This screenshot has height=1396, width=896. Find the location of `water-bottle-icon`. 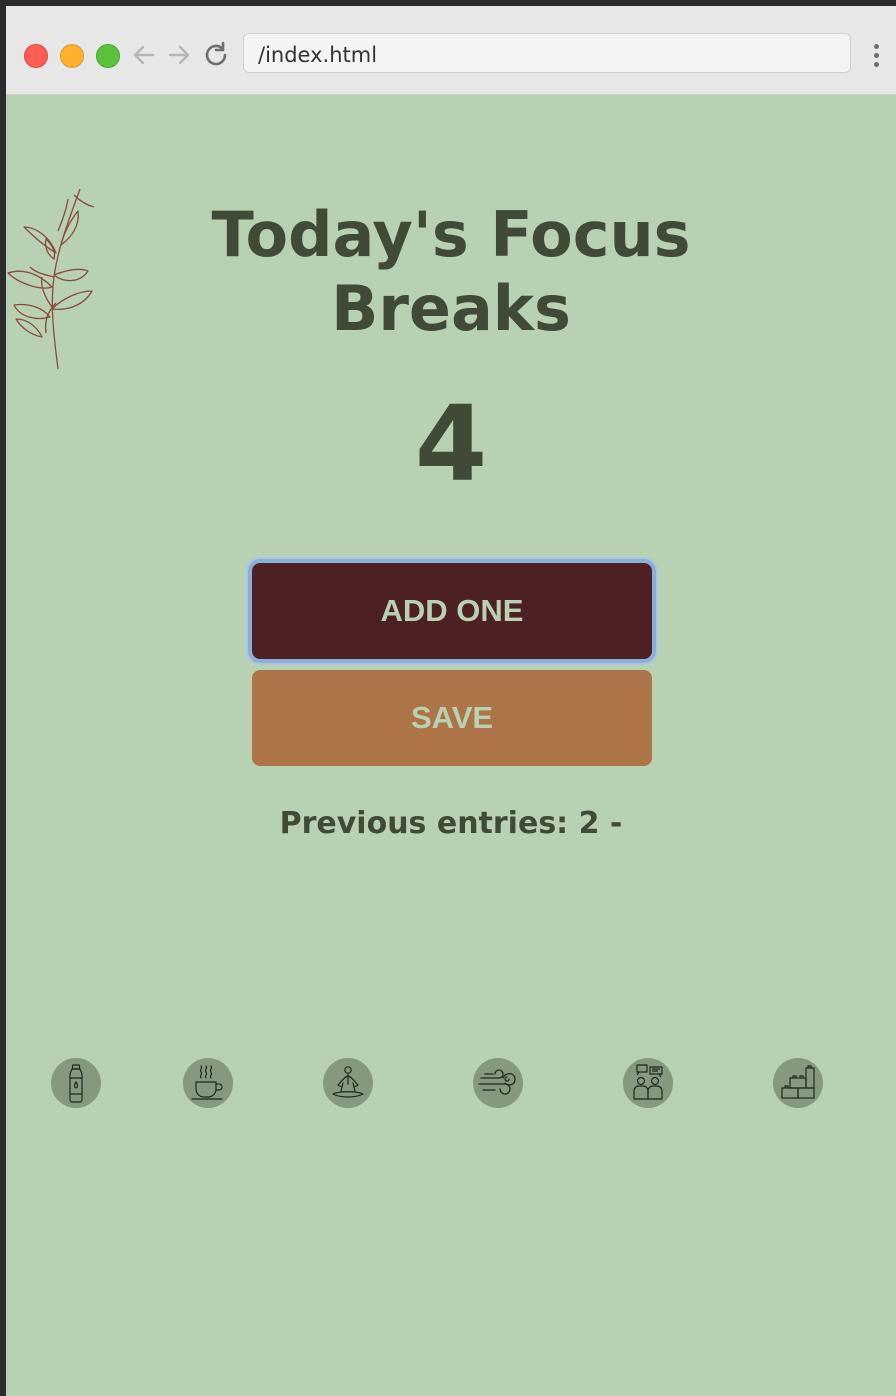

water-bottle-icon is located at coordinates (76, 1083).